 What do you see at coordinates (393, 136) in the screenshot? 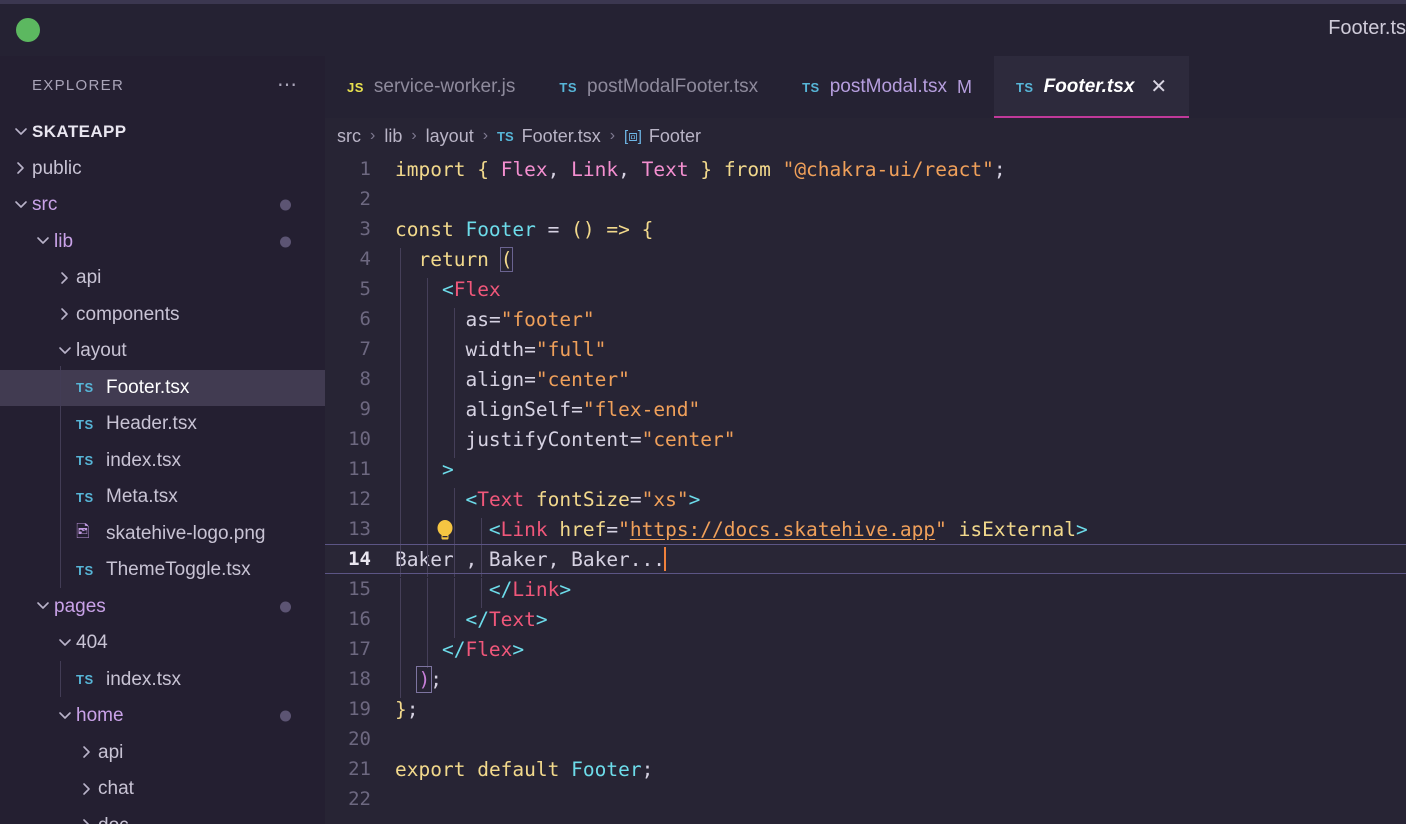
I see `breadcrumb-item: lib` at bounding box center [393, 136].